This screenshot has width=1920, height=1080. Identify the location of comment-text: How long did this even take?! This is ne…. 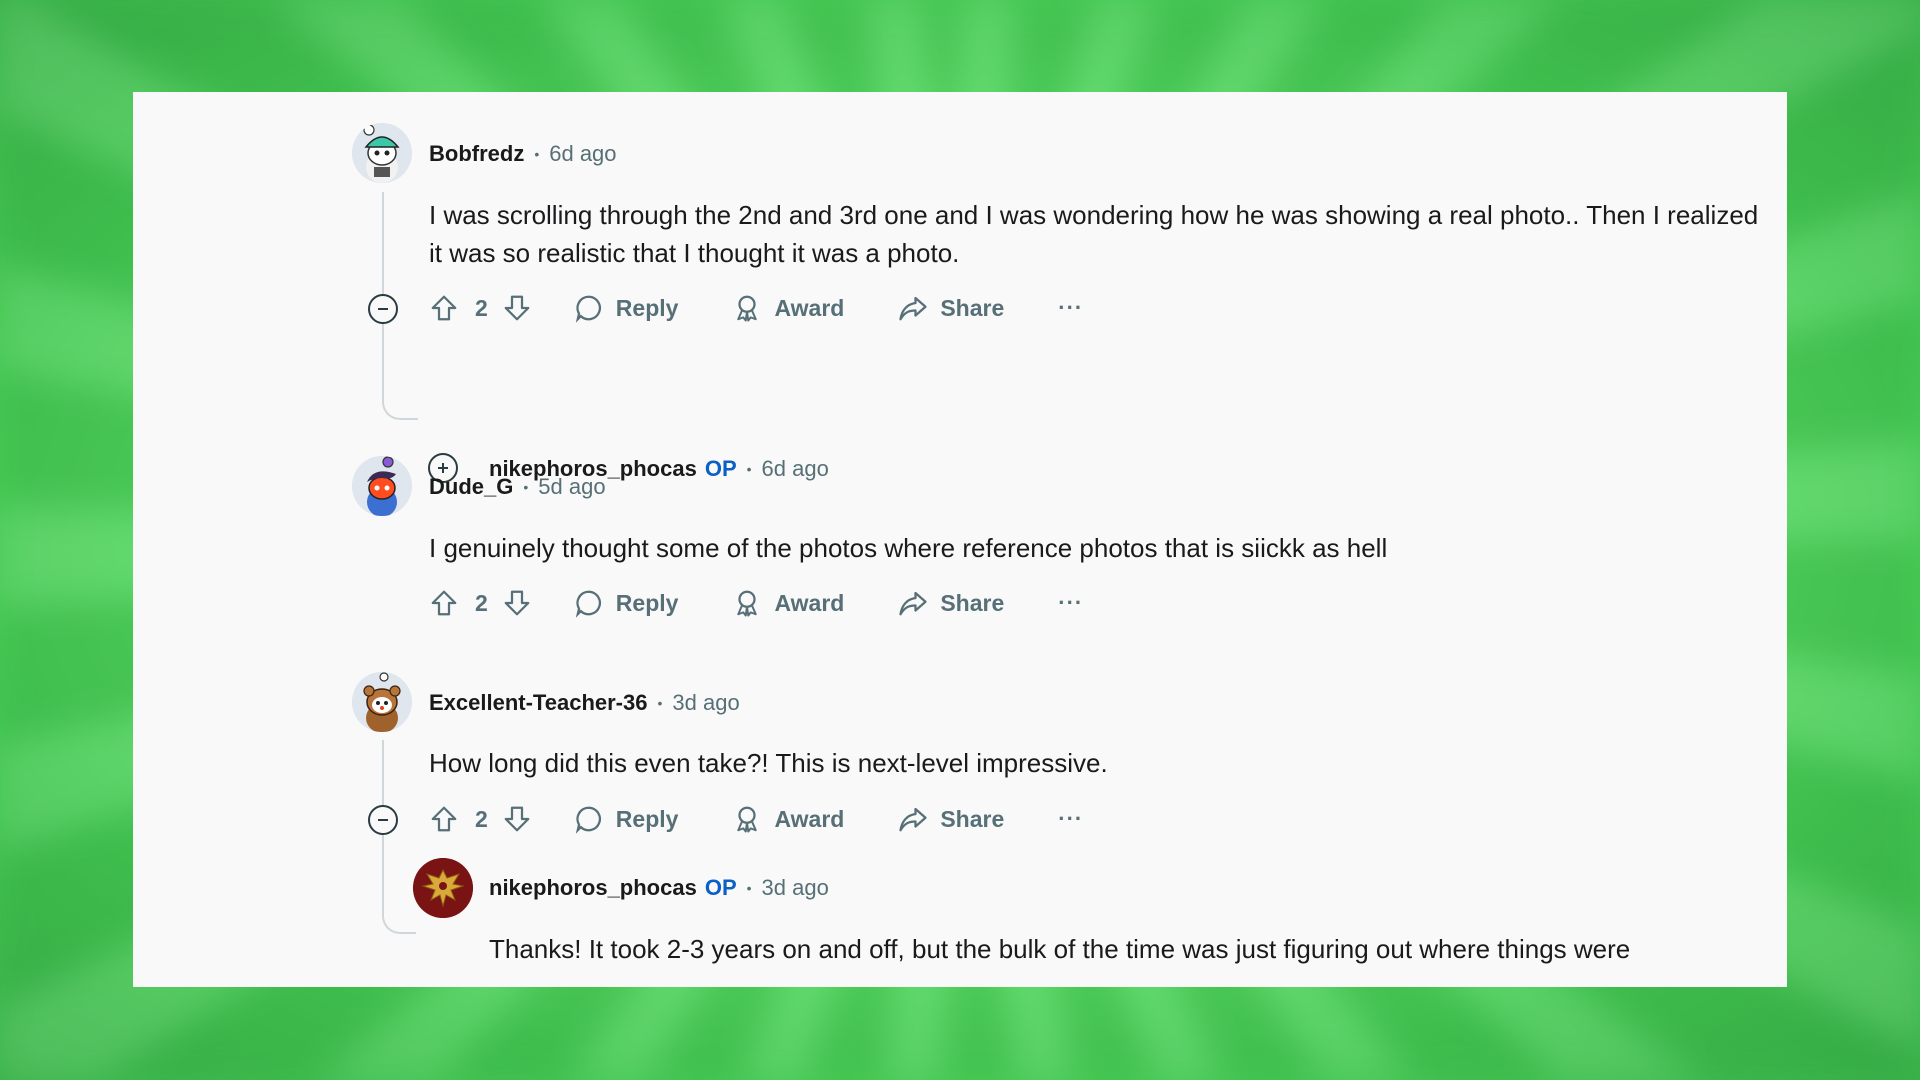
(768, 763).